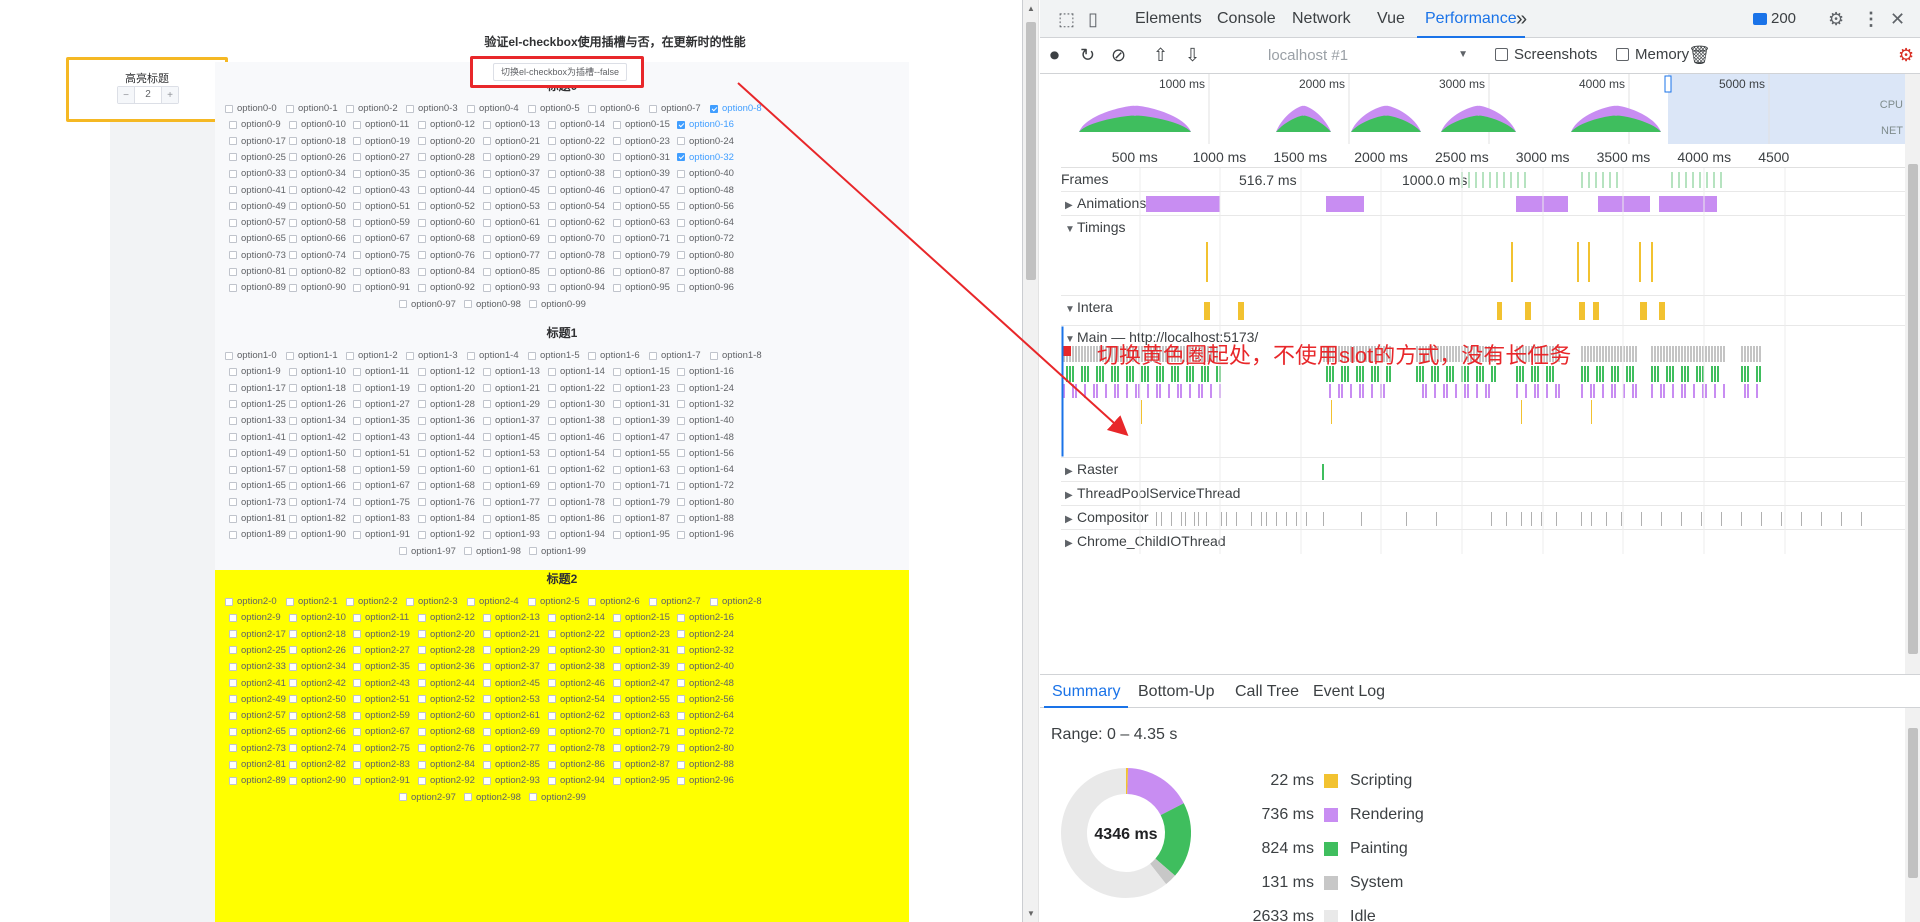 The image size is (1920, 922). What do you see at coordinates (317, 173) in the screenshot?
I see `option-checkbox: option0-34` at bounding box center [317, 173].